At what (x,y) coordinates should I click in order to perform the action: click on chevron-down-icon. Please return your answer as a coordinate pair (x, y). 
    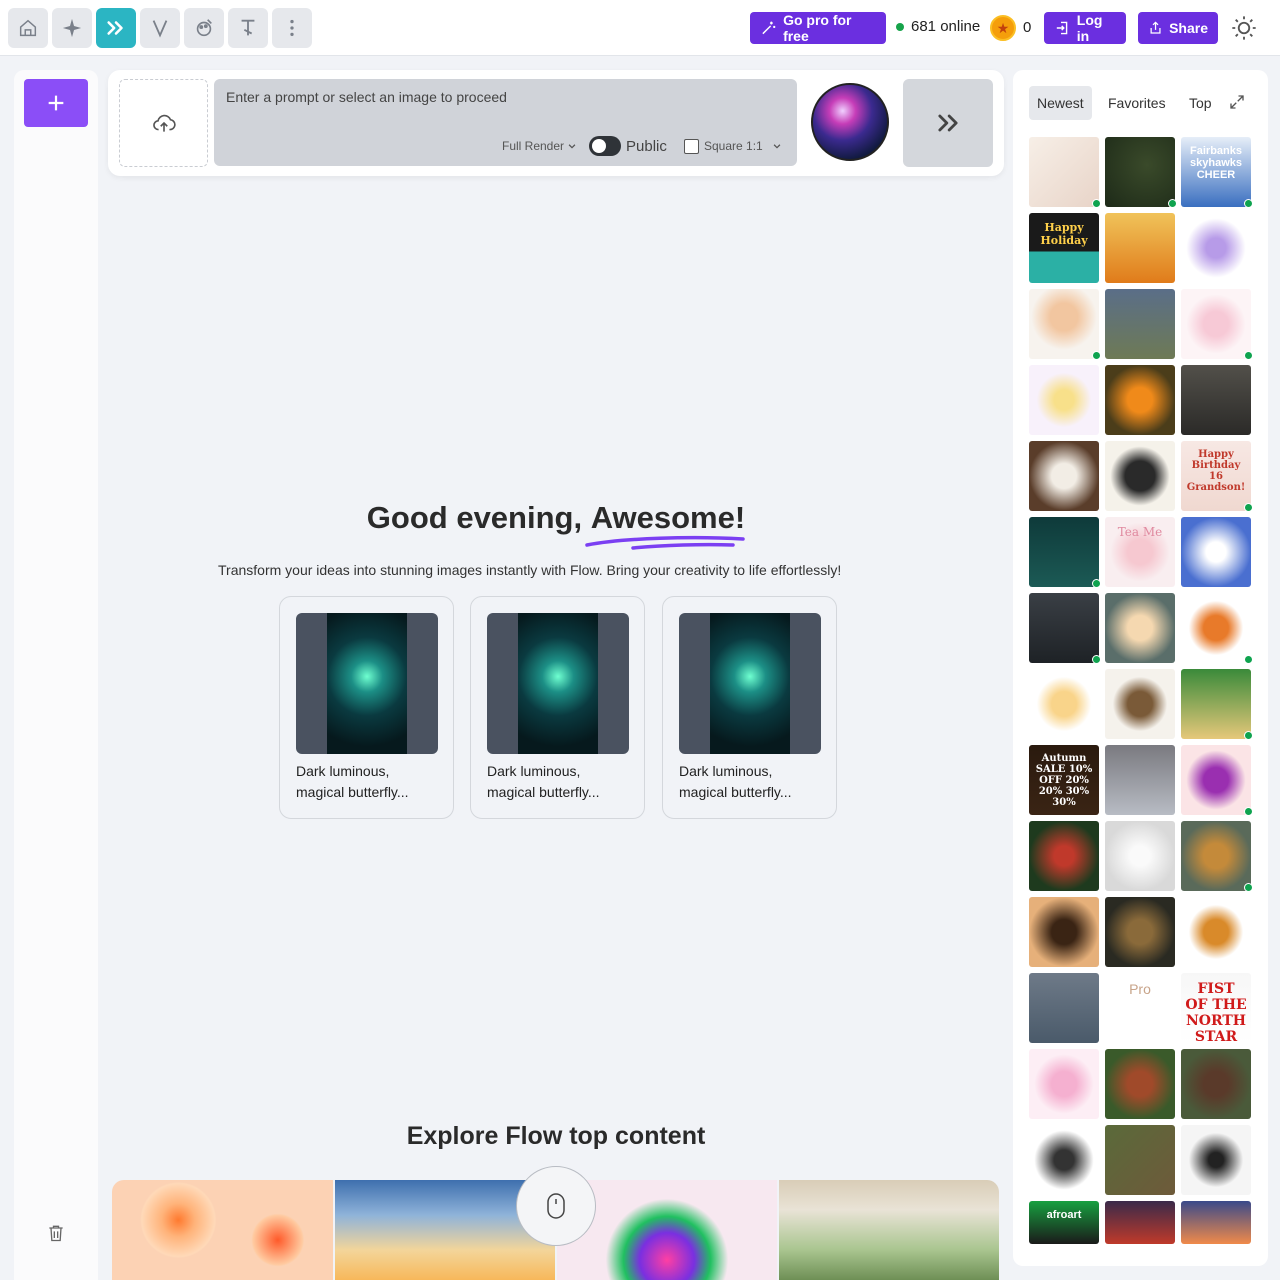
    Looking at the image, I should click on (572, 146).